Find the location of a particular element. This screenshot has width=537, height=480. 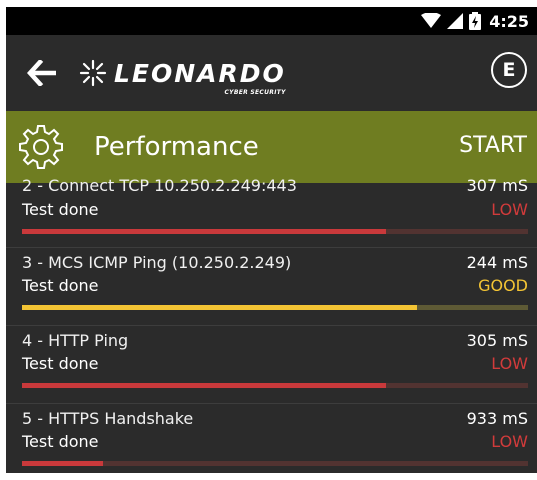

status-bar: 4:25 is located at coordinates (271, 21).